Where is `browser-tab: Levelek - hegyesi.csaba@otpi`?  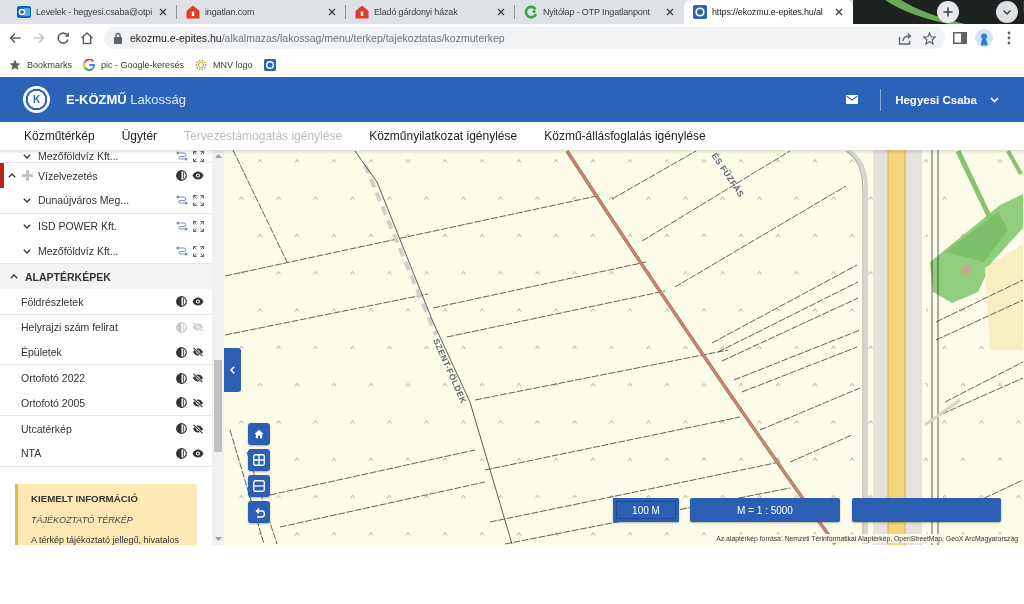
browser-tab: Levelek - hegyesi.csaba@otpi is located at coordinates (92, 12).